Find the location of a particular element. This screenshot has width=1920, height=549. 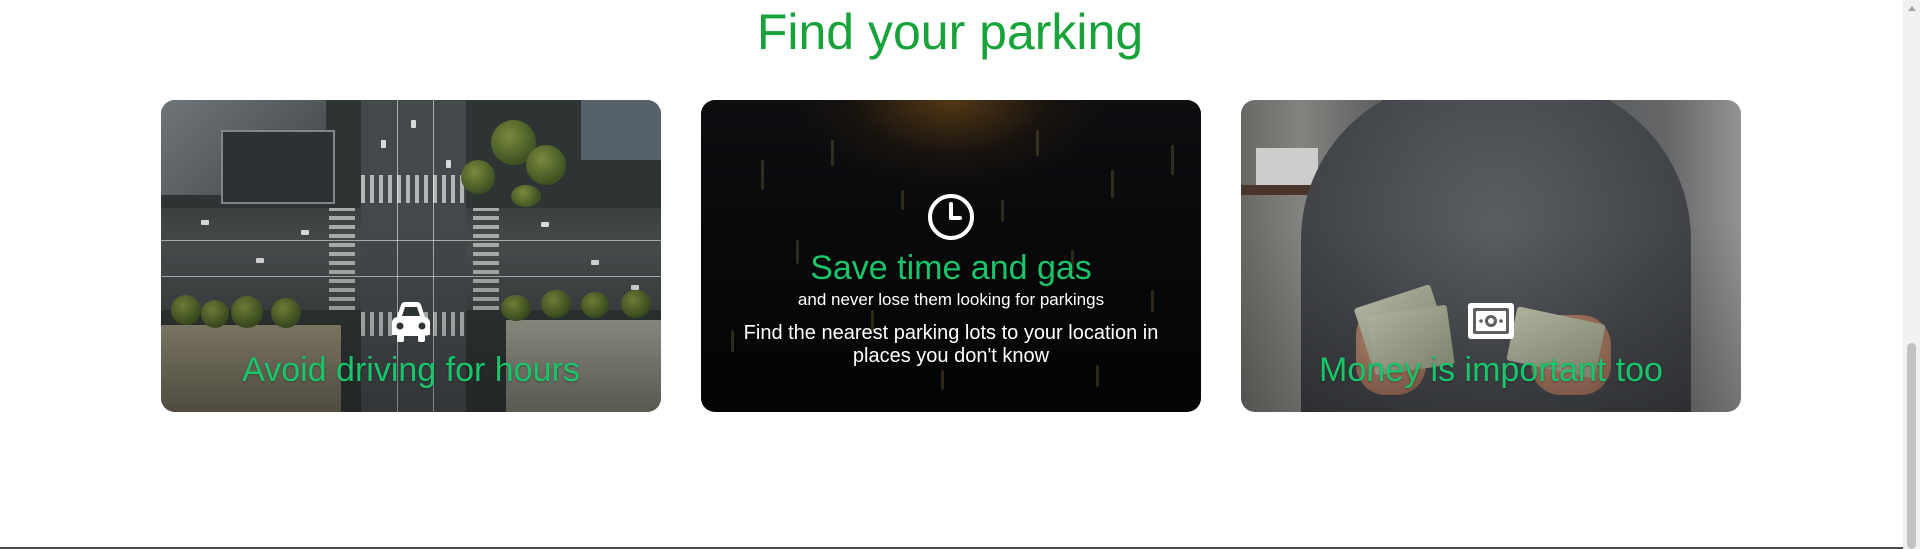

vertical-scrollbar is located at coordinates (1911, 274).